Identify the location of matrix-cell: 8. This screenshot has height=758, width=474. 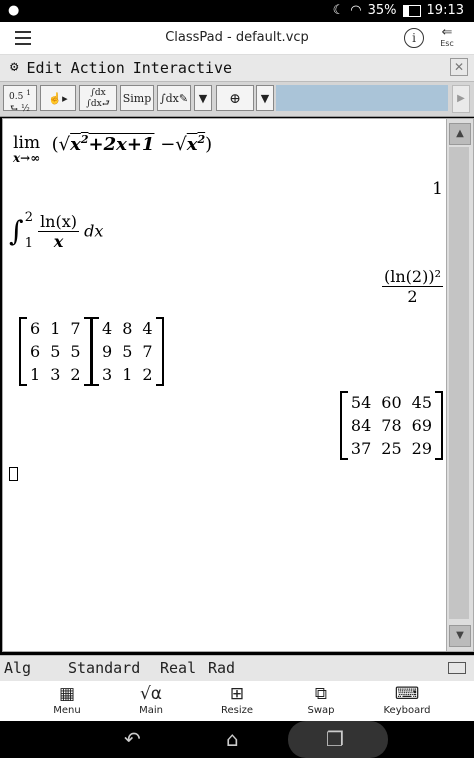
(127, 328).